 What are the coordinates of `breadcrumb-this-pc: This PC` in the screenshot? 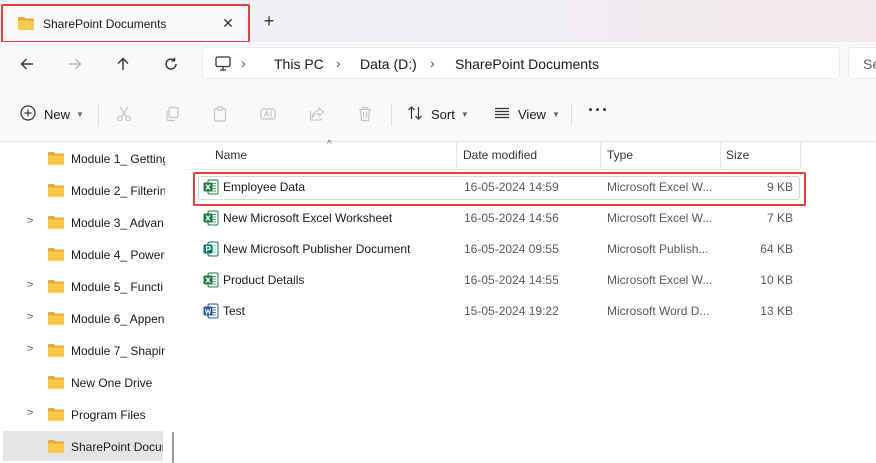 It's located at (299, 64).